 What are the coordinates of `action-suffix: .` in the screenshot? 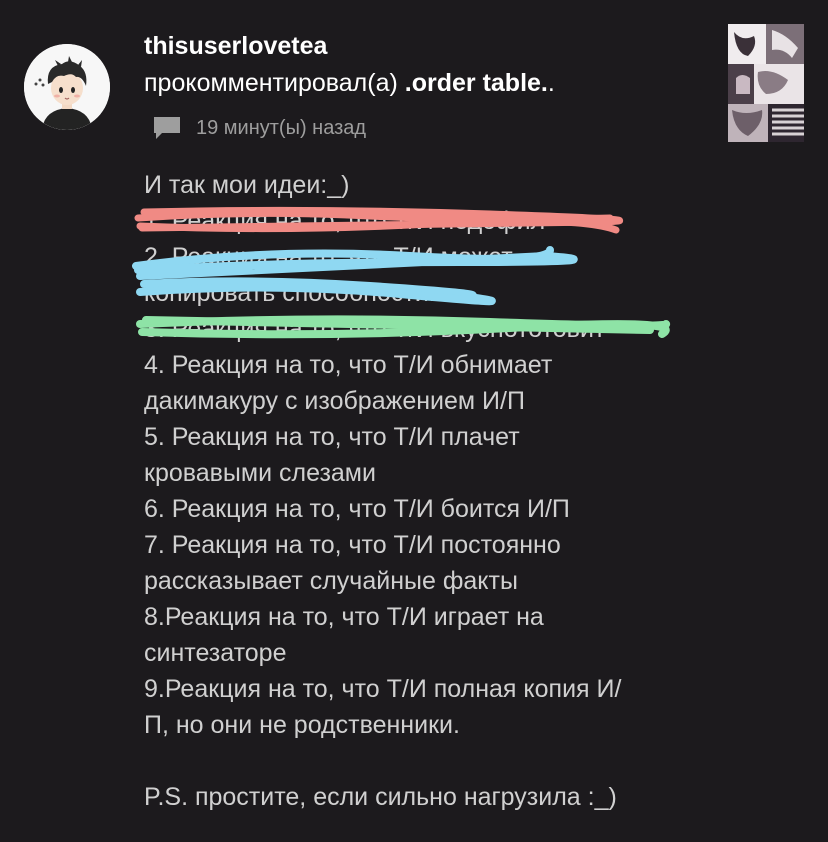 It's located at (551, 83).